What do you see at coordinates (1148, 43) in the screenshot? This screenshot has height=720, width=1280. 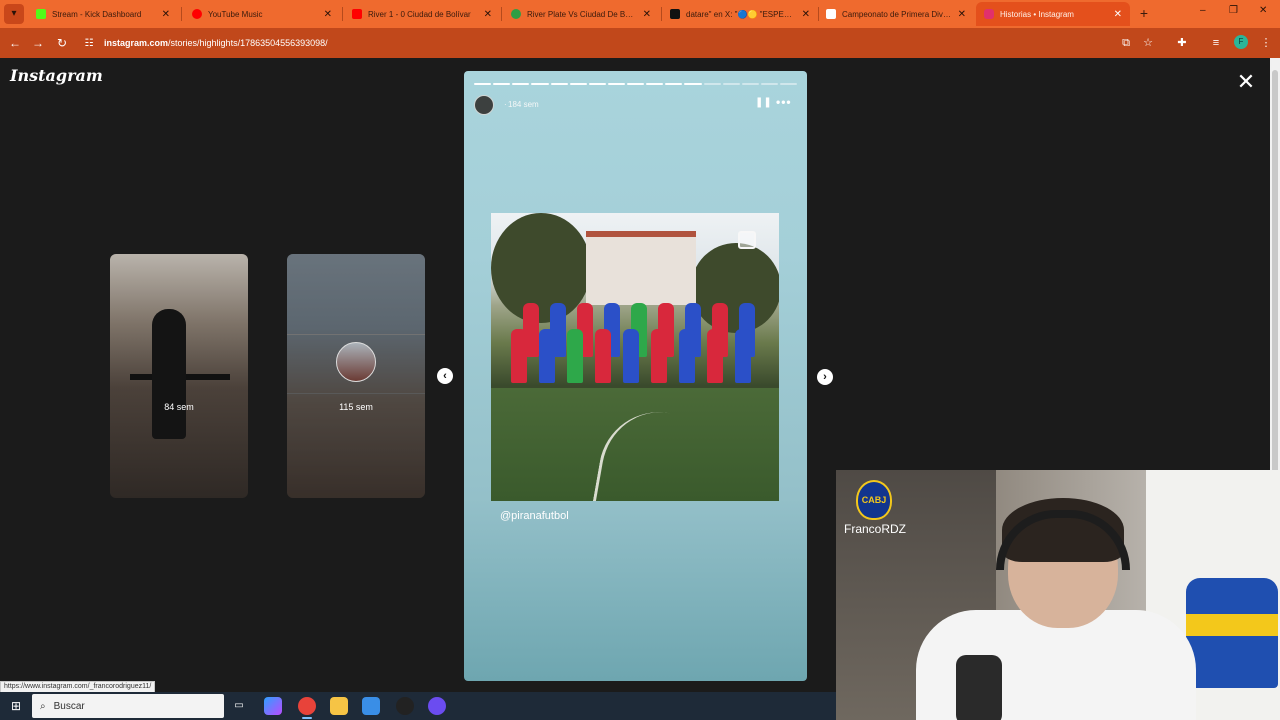 I see `bookmark-star-icon: ☆` at bounding box center [1148, 43].